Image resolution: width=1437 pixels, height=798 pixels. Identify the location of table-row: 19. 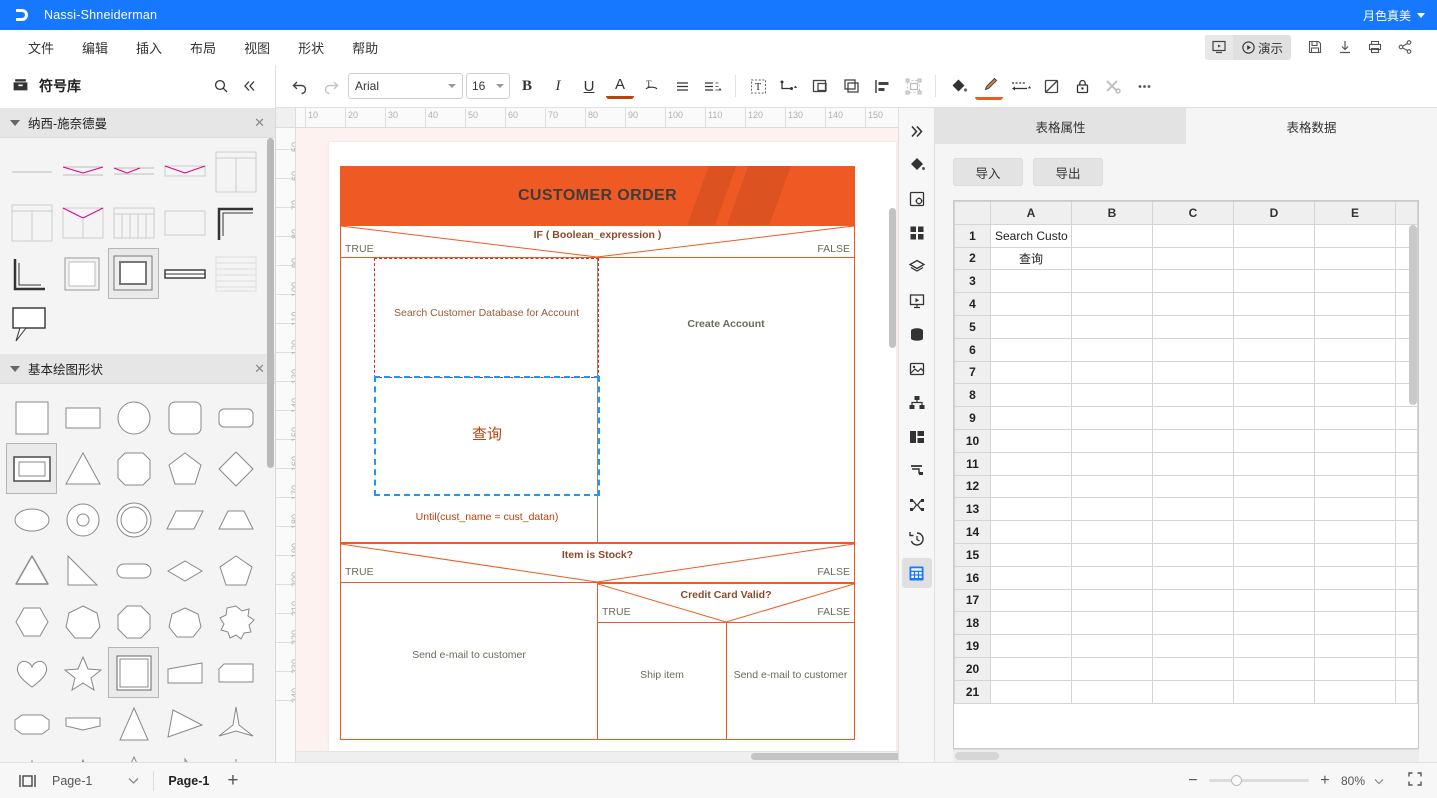
(1186, 646).